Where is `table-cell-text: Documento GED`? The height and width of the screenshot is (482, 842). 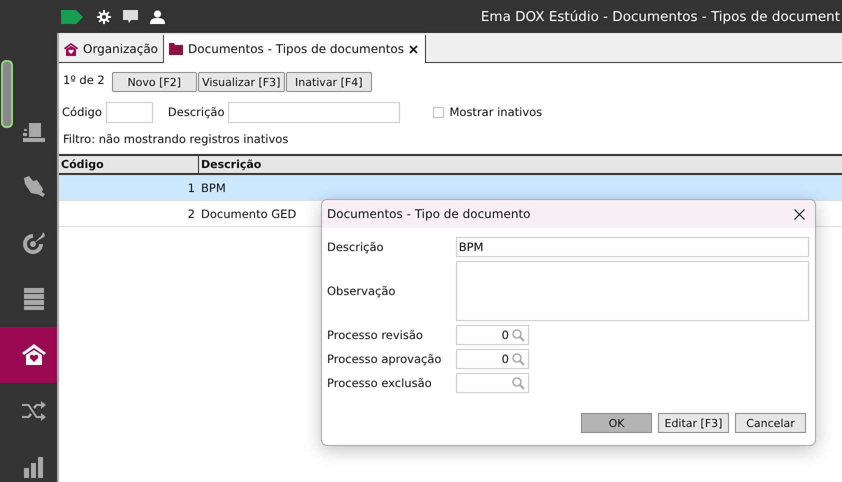
table-cell-text: Documento GED is located at coordinates (248, 213).